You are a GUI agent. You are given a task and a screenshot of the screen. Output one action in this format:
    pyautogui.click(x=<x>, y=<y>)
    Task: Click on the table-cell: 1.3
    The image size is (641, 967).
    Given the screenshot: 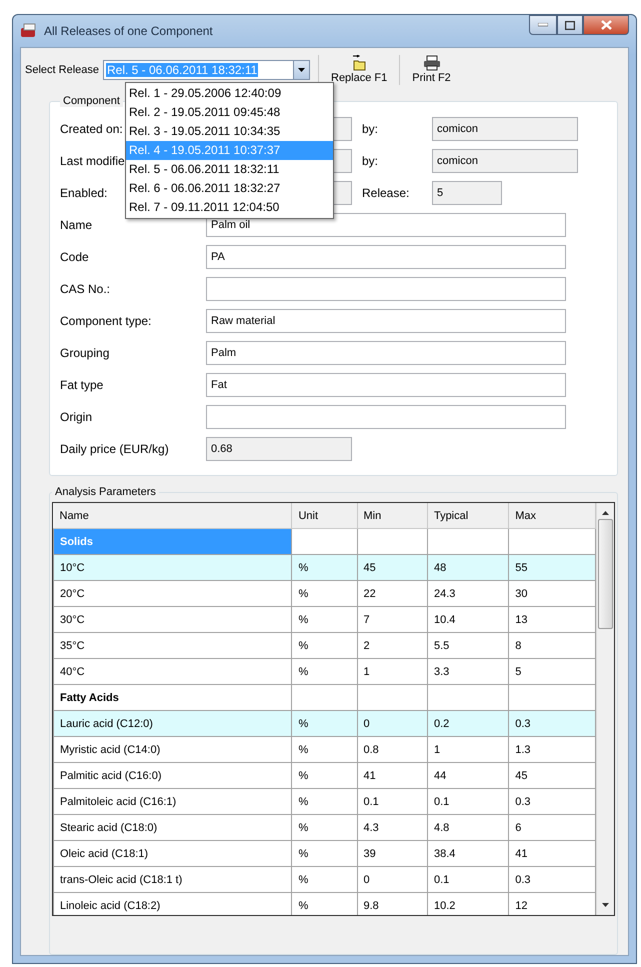 What is the action you would take?
    pyautogui.click(x=552, y=749)
    